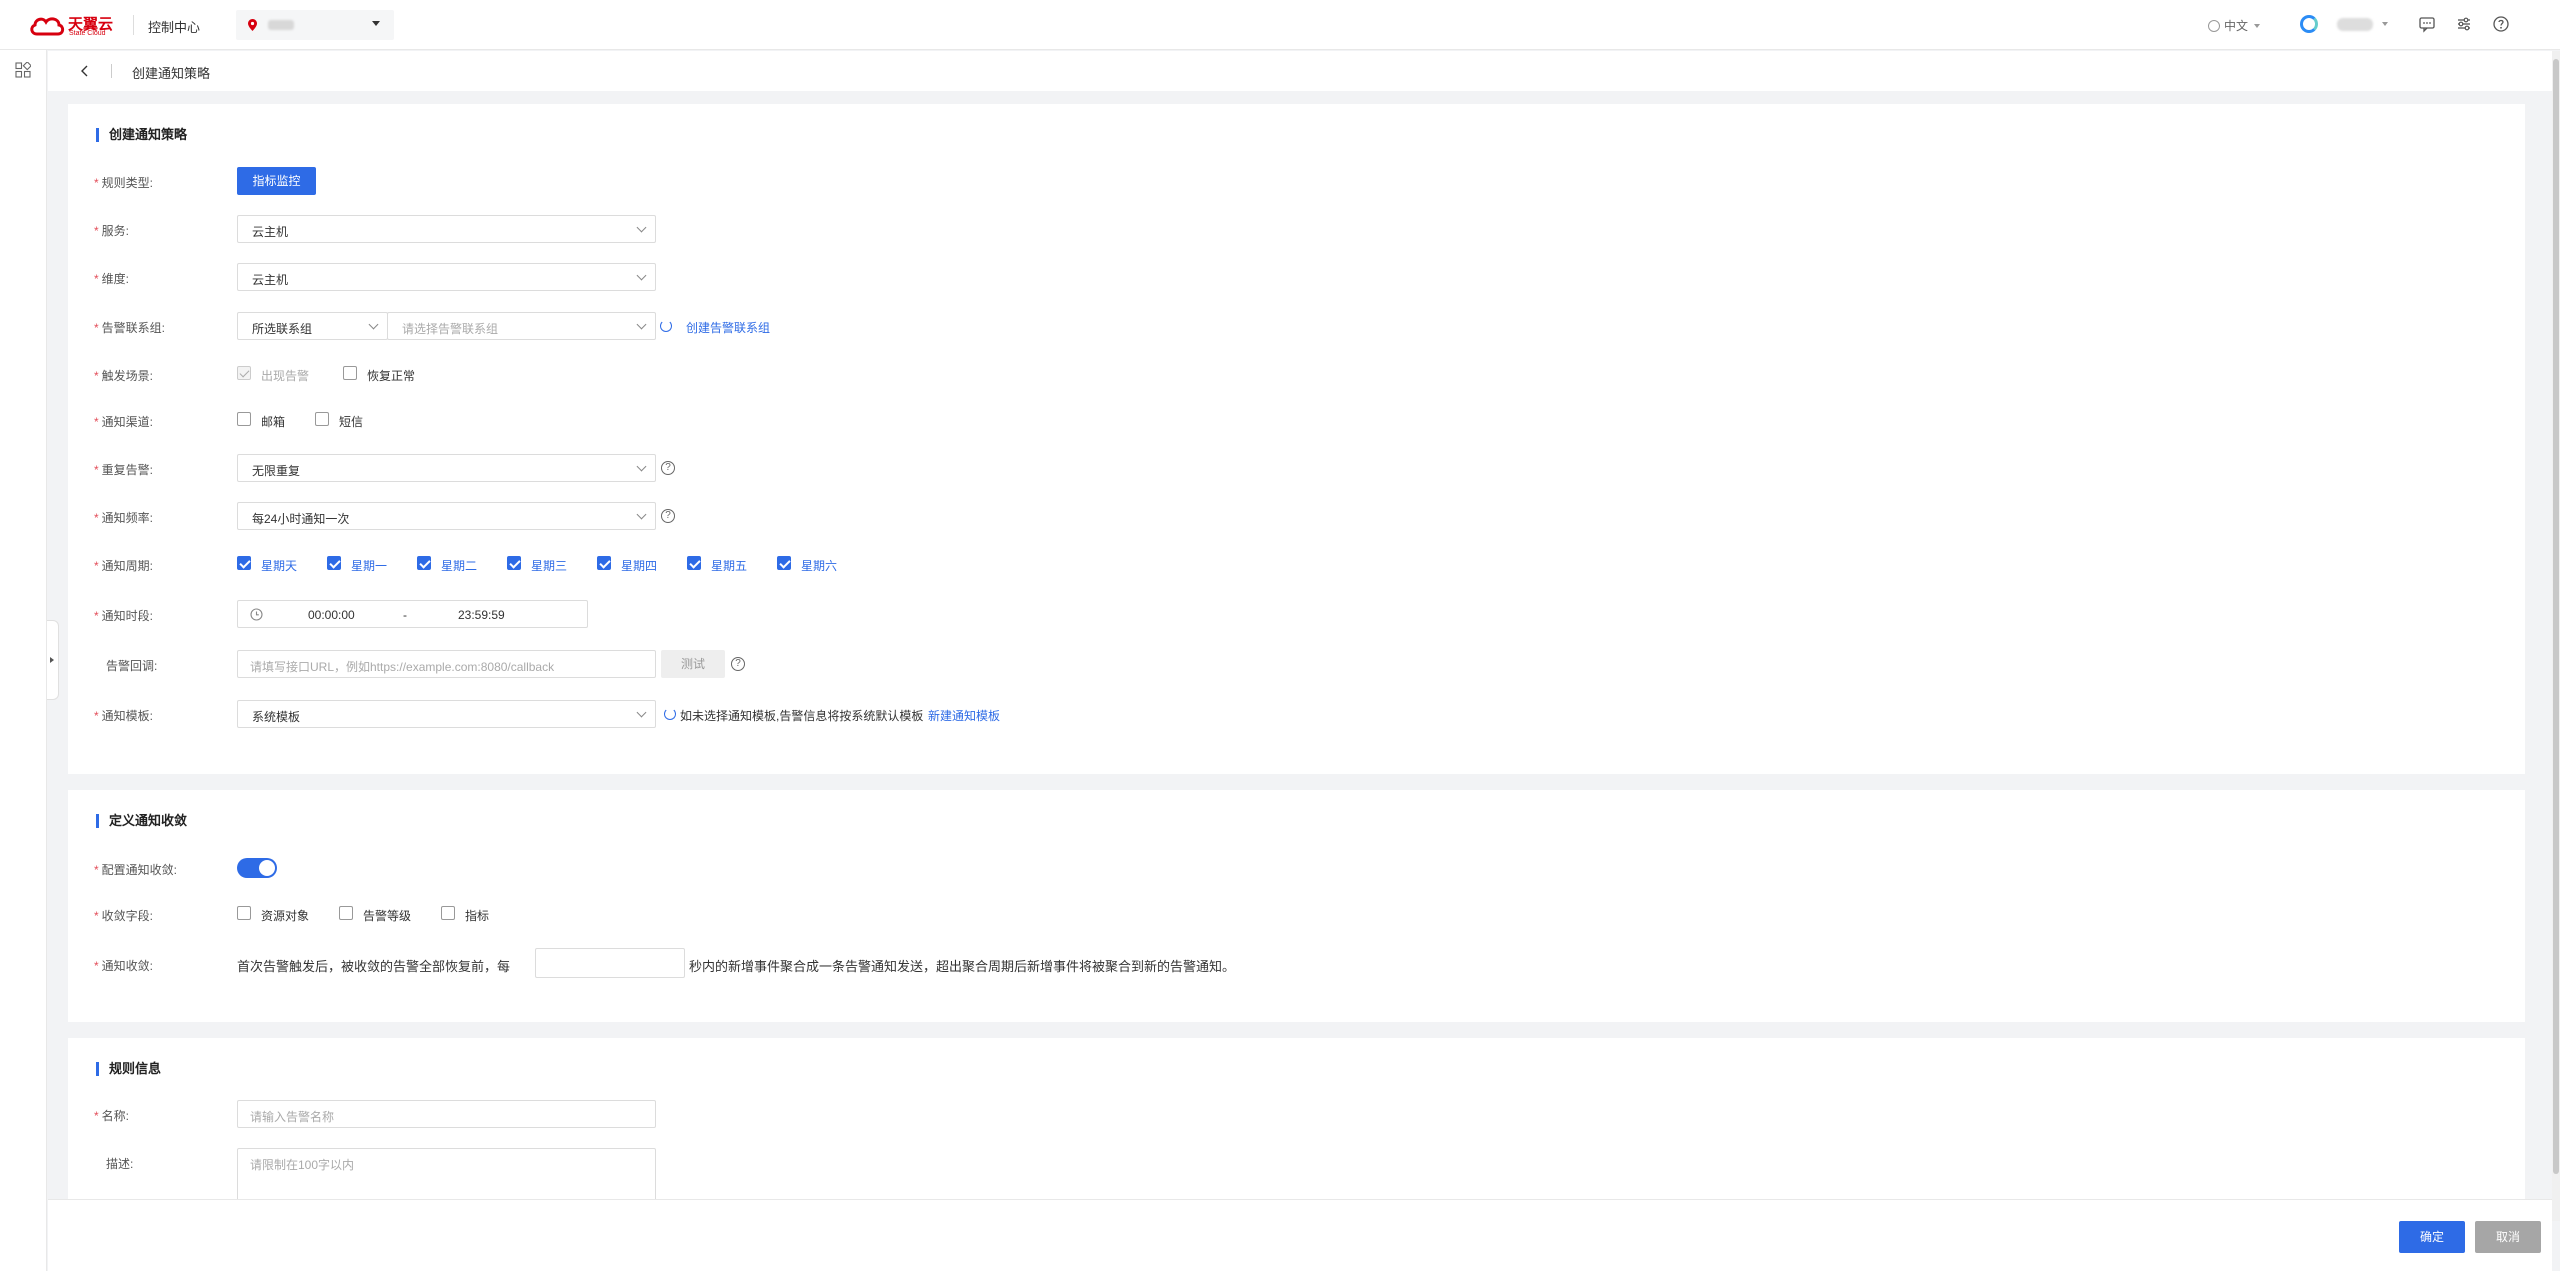  I want to click on scrollbar-thumb, so click(2556, 616).